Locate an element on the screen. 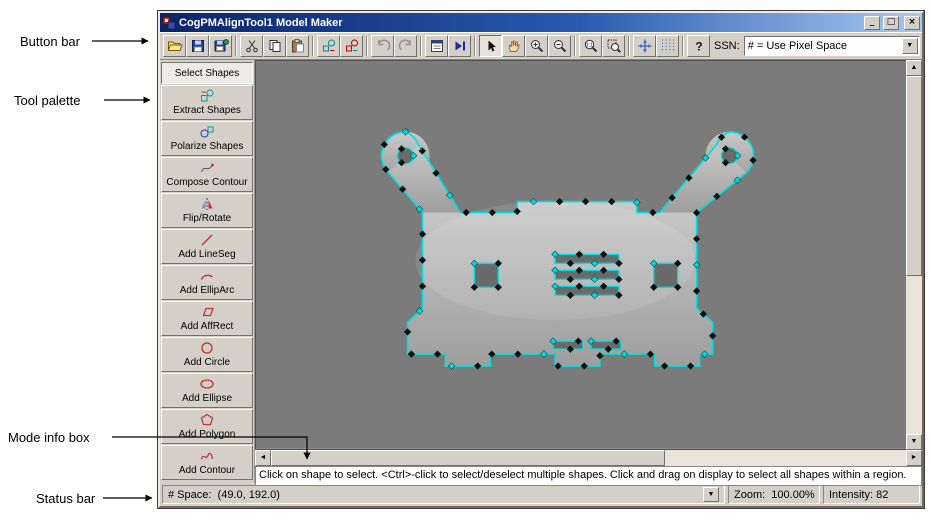 The image size is (932, 523). save-image-button is located at coordinates (220, 46).